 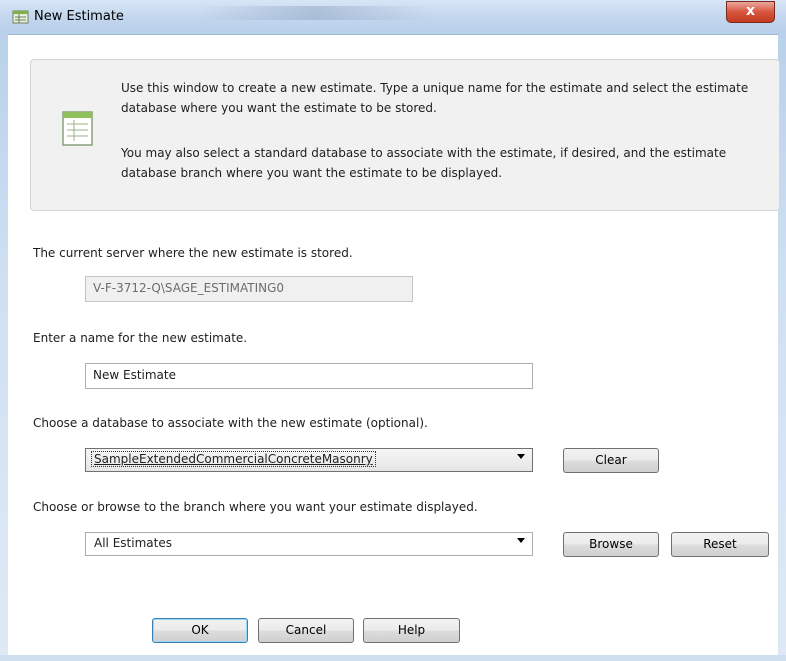 I want to click on close-button: x, so click(x=750, y=12).